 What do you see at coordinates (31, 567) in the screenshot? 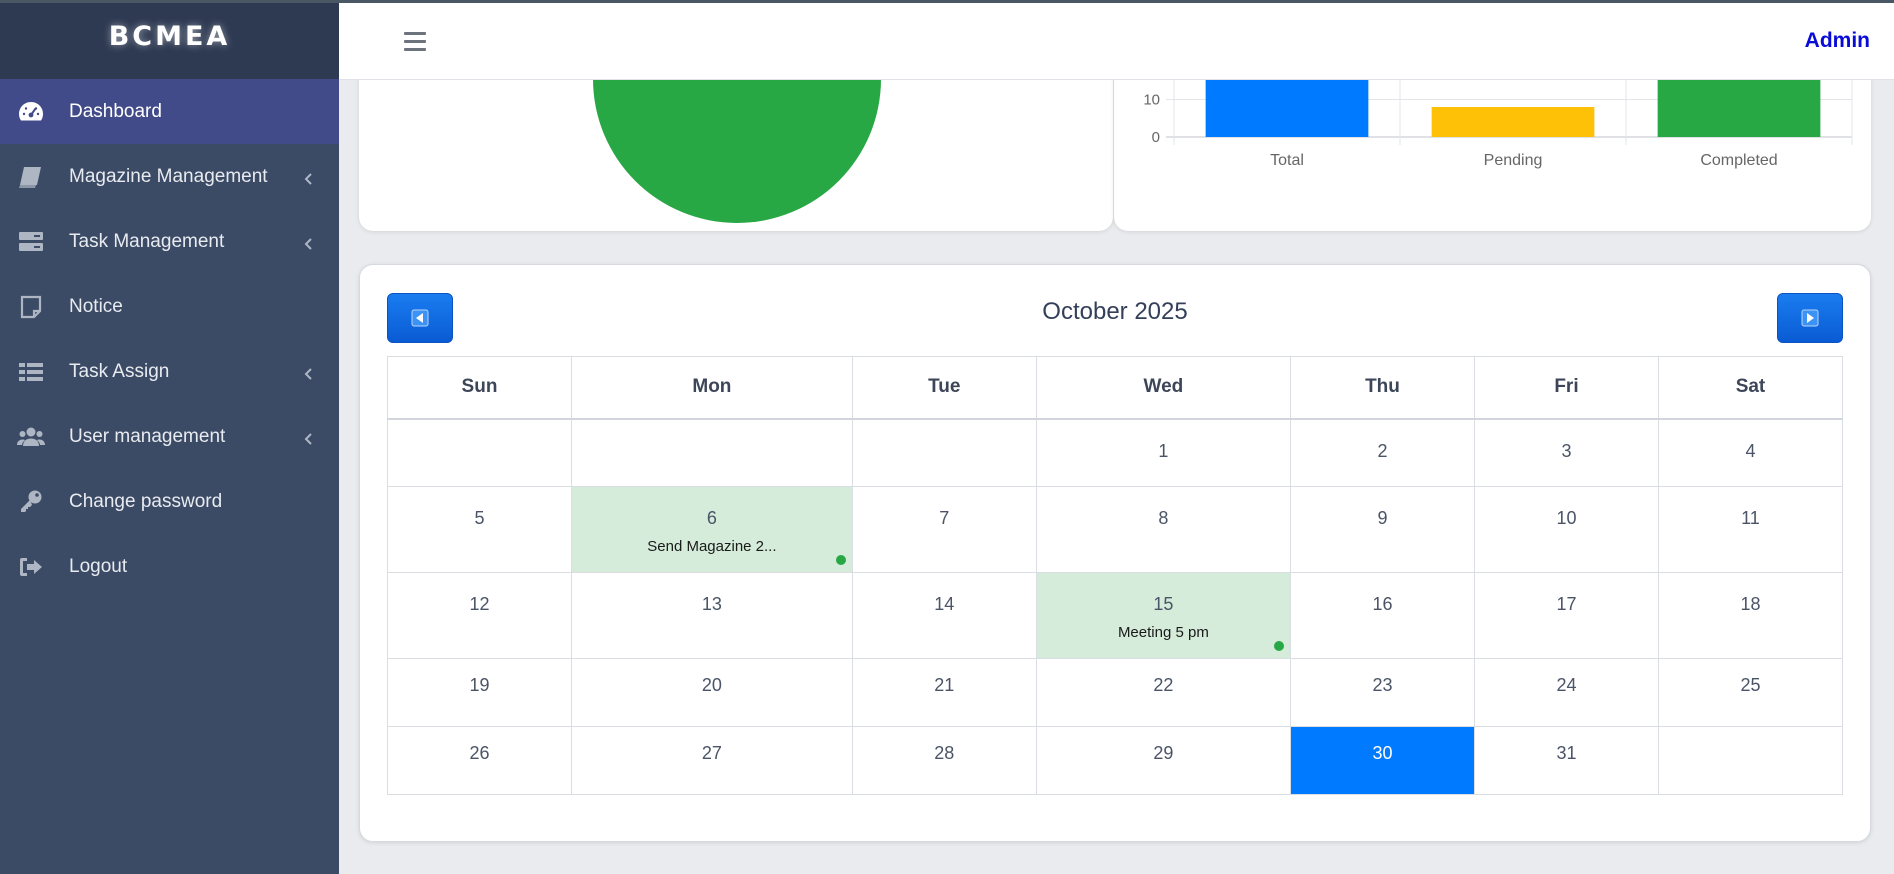
I see `sign-out-icon` at bounding box center [31, 567].